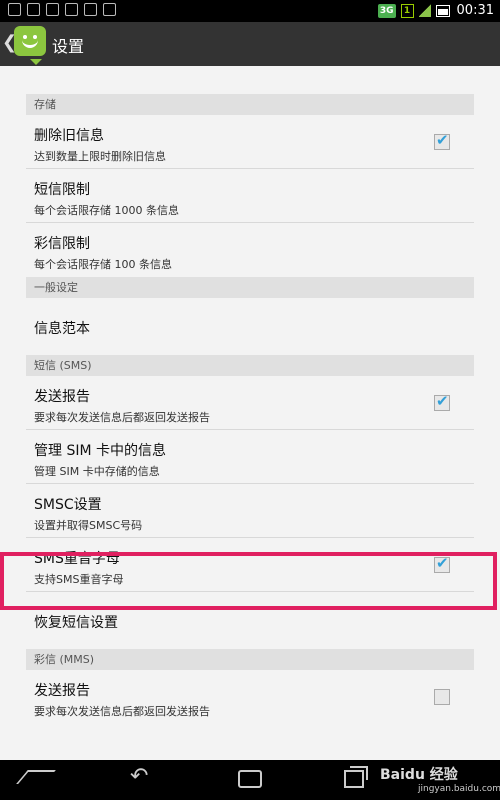 This screenshot has height=800, width=500. Describe the element at coordinates (250, 11) in the screenshot. I see `status-bar: 3G 1 00:31` at that location.